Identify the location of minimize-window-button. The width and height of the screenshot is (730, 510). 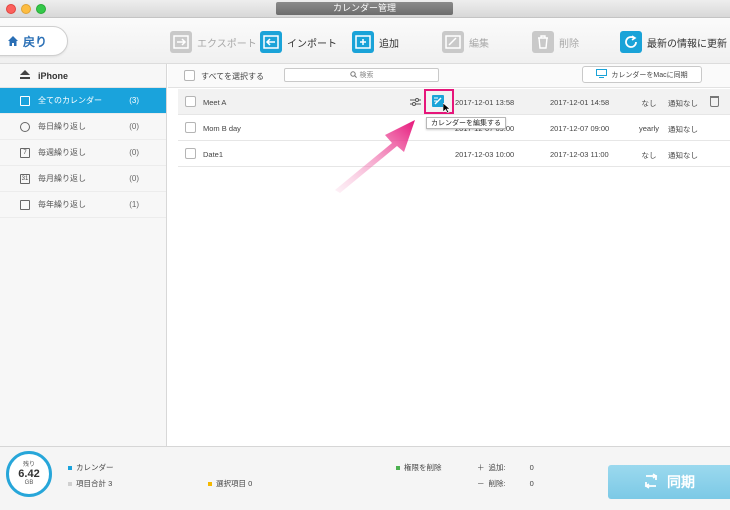
(26, 9).